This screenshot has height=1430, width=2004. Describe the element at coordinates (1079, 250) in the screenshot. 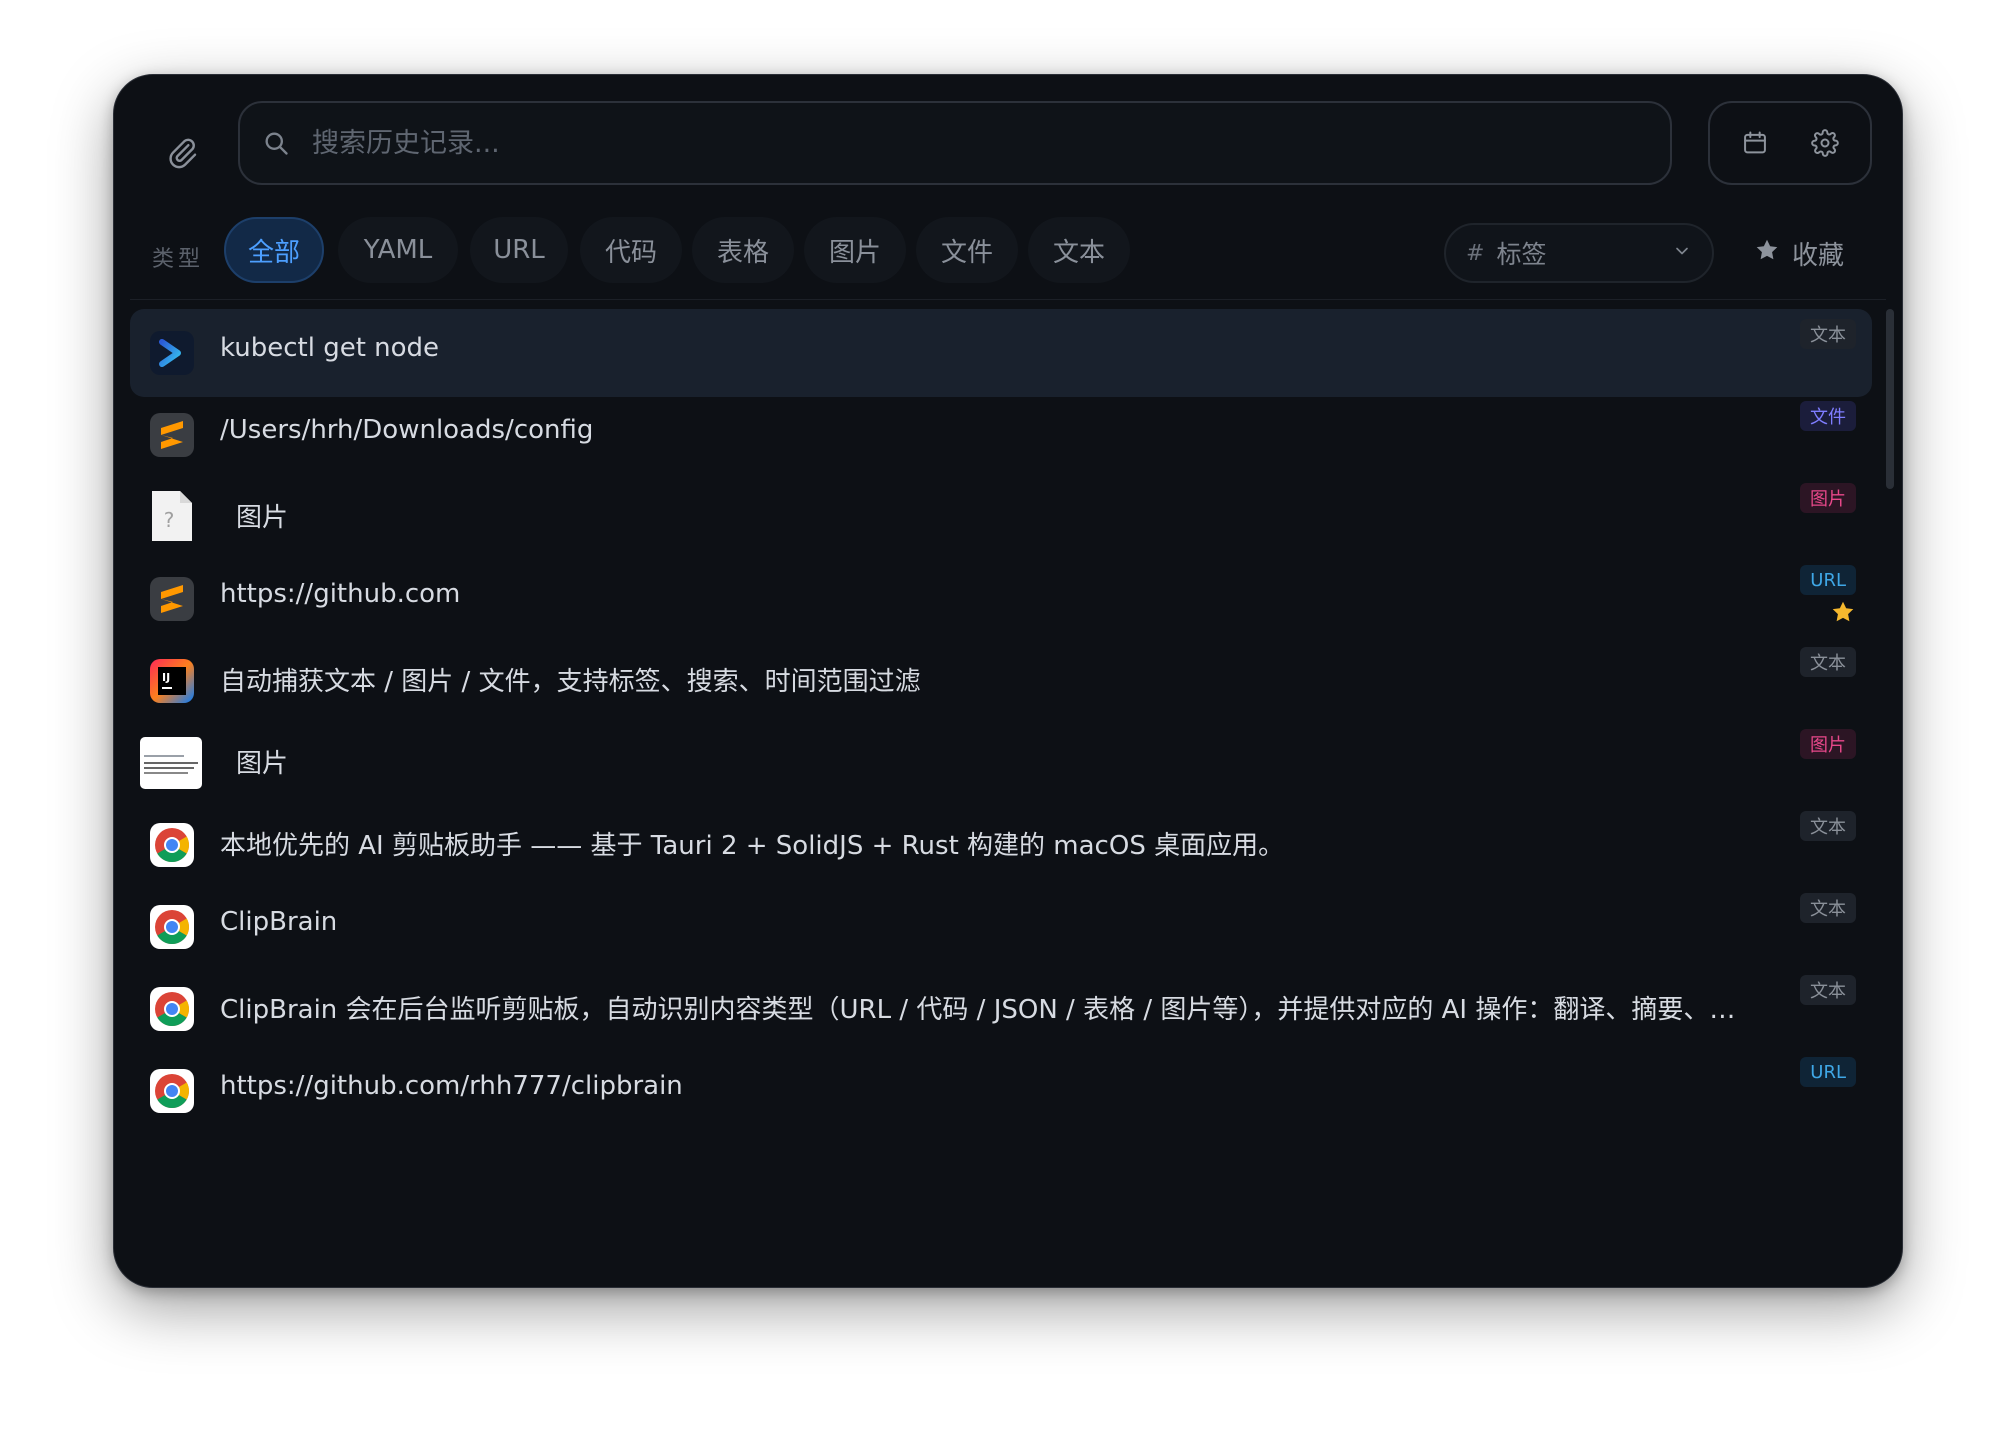

I see `chip-text: 文本` at that location.